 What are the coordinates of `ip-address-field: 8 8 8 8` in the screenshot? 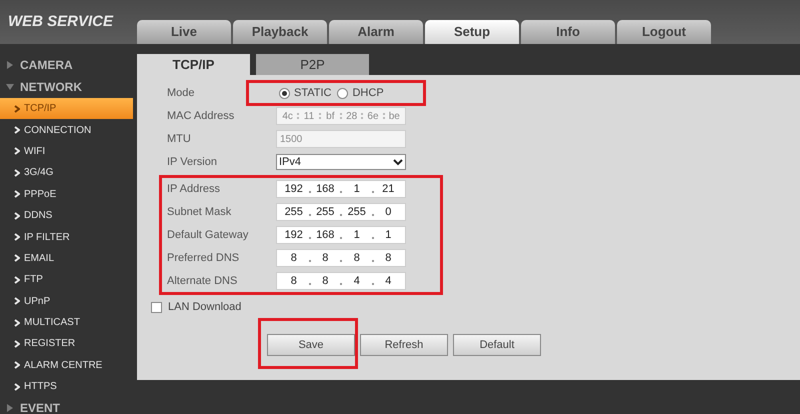 It's located at (341, 258).